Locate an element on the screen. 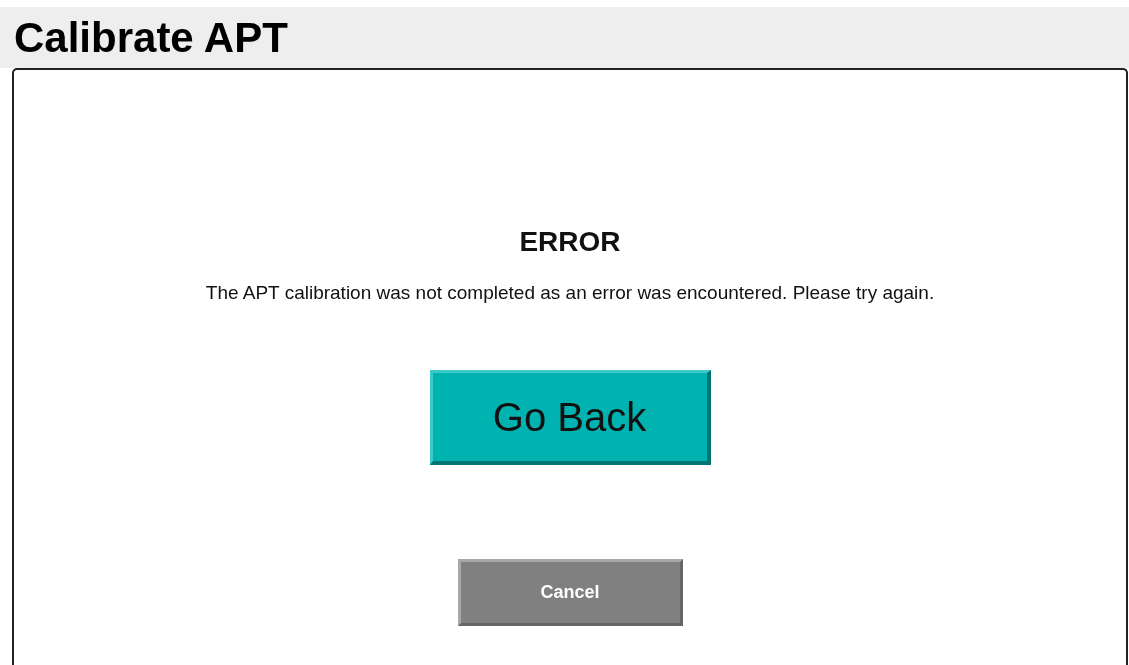 The height and width of the screenshot is (665, 1129). go-back-button: Go Back is located at coordinates (570, 417).